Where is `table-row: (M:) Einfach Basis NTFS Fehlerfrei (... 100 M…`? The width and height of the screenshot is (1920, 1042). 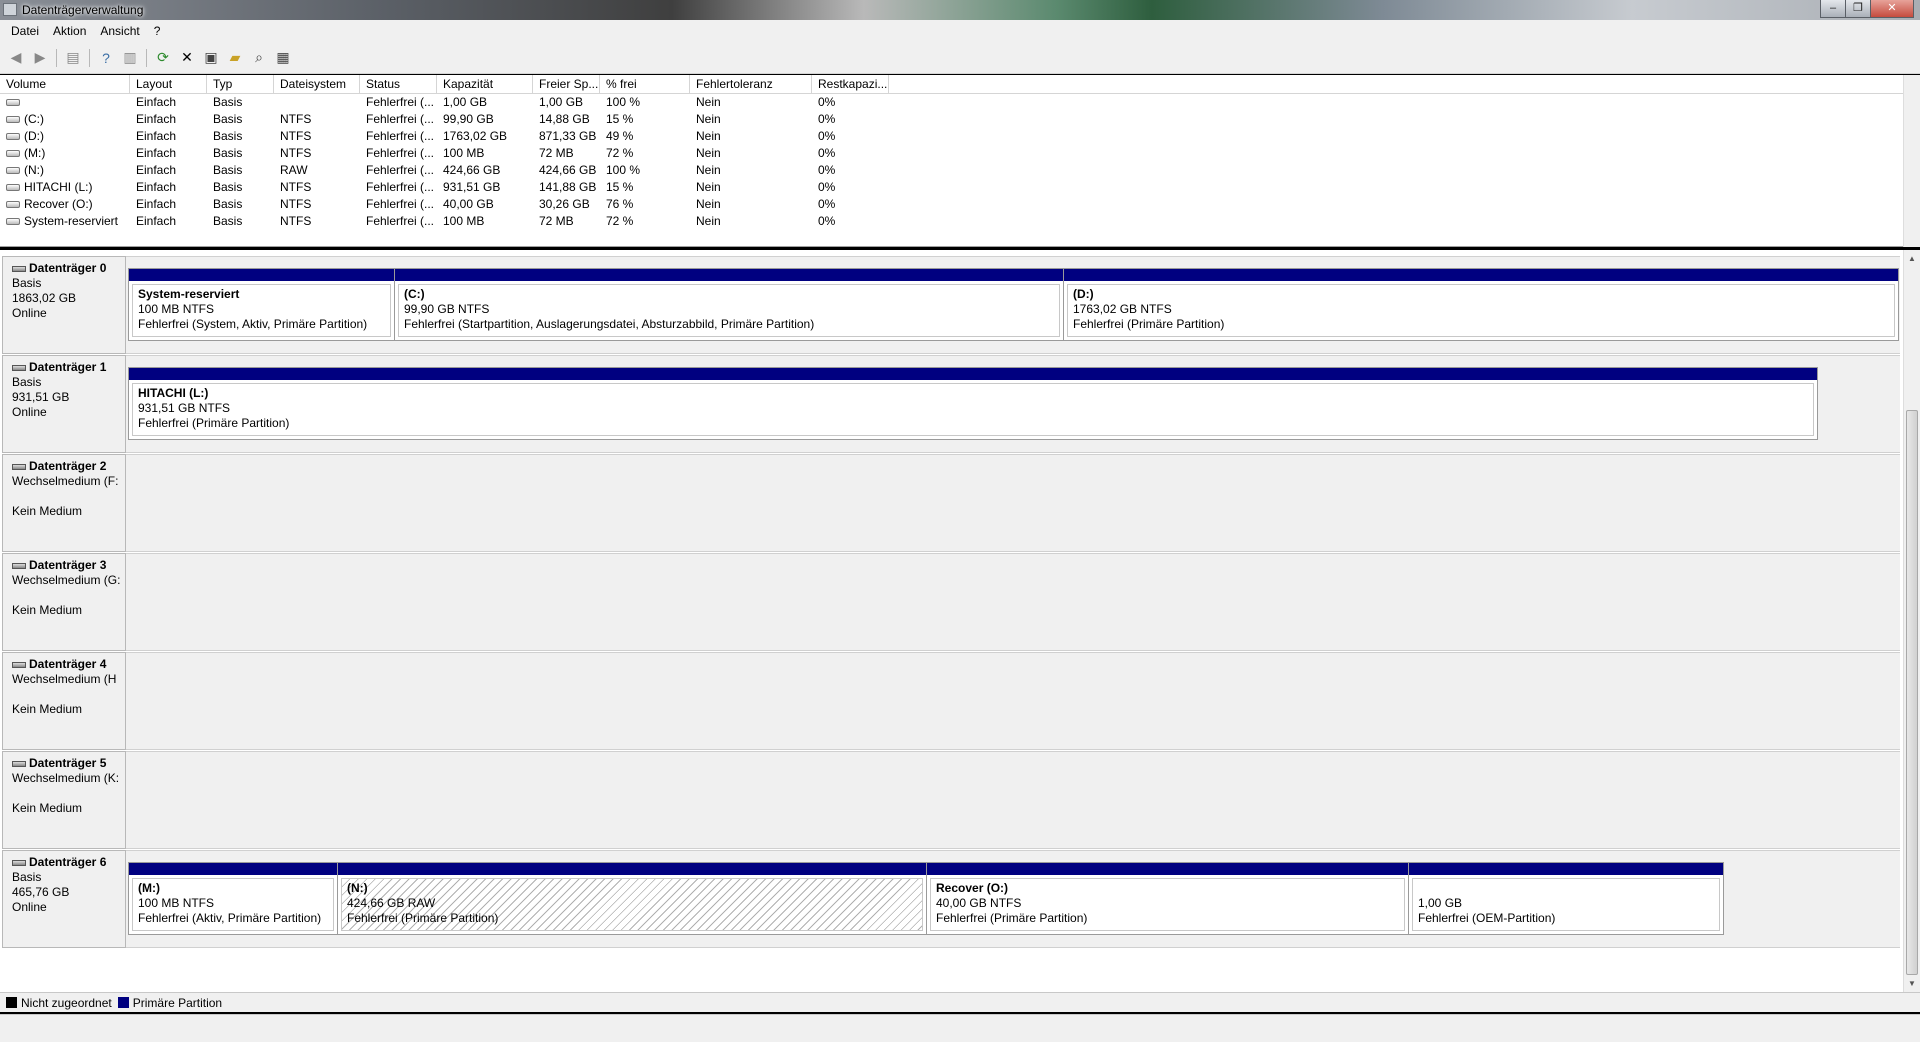 table-row: (M:) Einfach Basis NTFS Fehlerfrei (... 100 M… is located at coordinates (960, 153).